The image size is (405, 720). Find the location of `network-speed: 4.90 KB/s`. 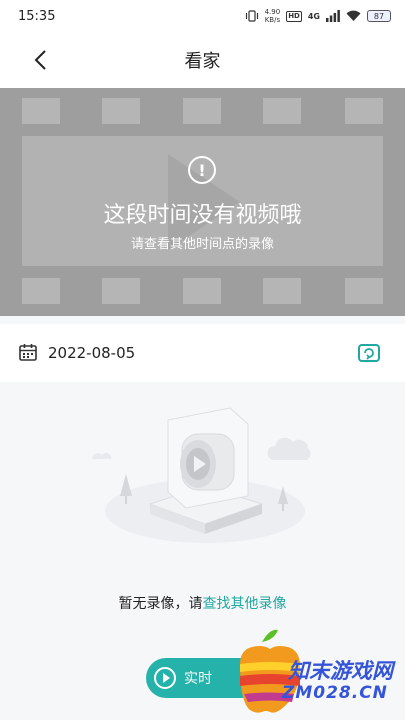

network-speed: 4.90 KB/s is located at coordinates (273, 16).